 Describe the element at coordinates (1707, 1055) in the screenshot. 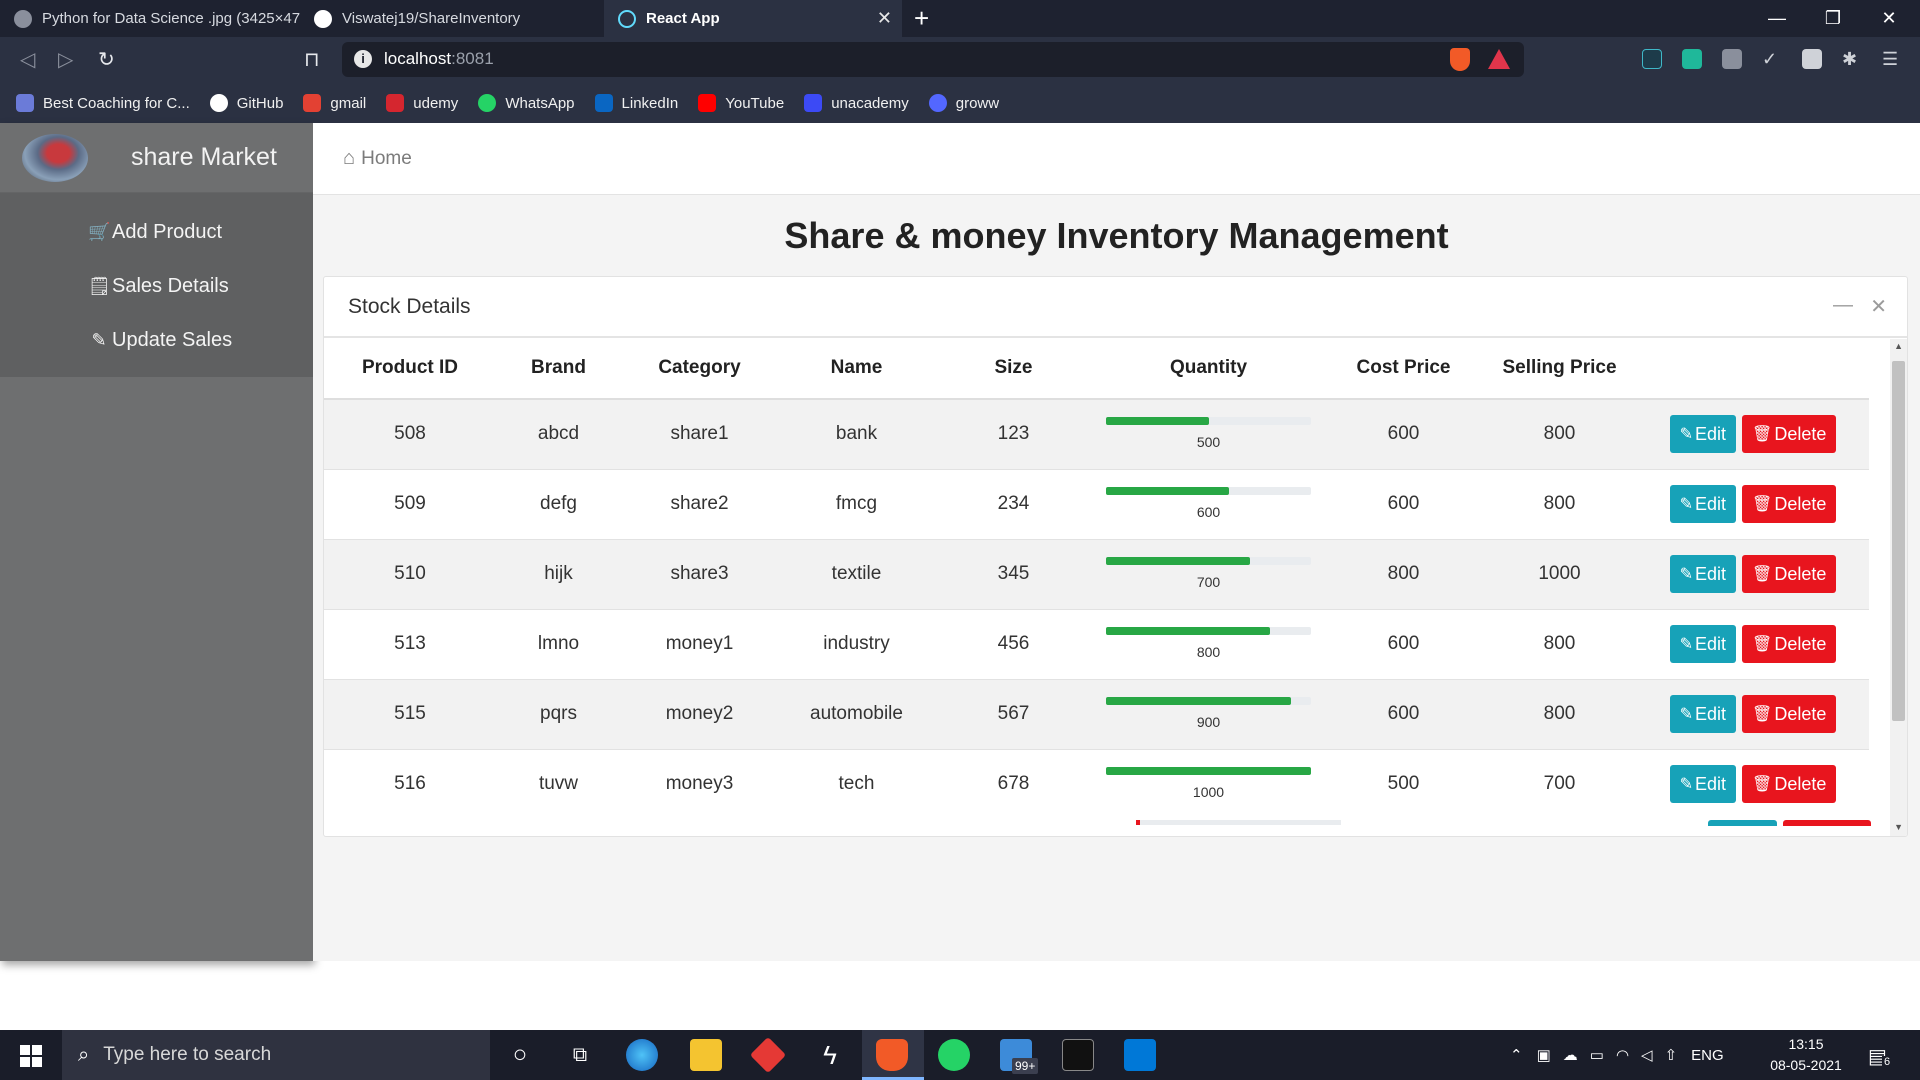

I see `language-indicator: ENG` at that location.